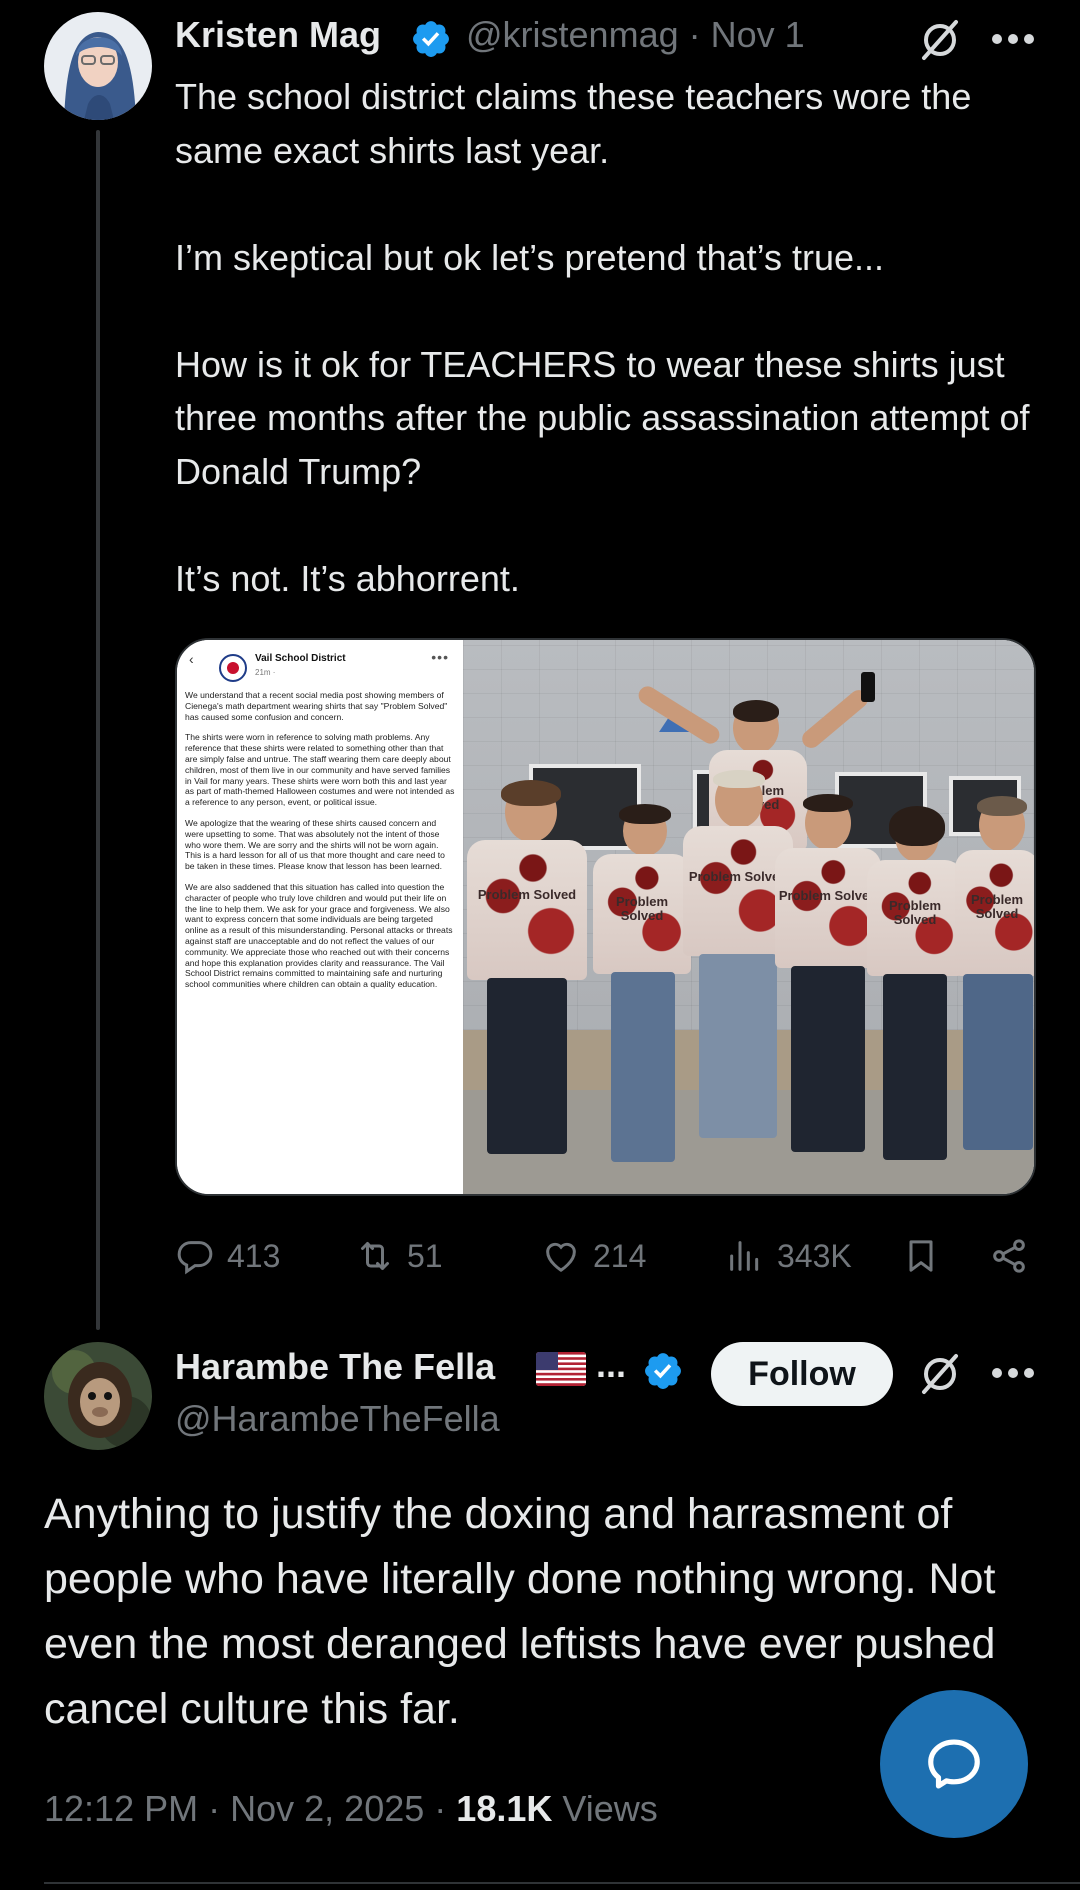 Image resolution: width=1080 pixels, height=1890 pixels. What do you see at coordinates (758, 34) in the screenshot?
I see `tweet-date: Nov 1` at bounding box center [758, 34].